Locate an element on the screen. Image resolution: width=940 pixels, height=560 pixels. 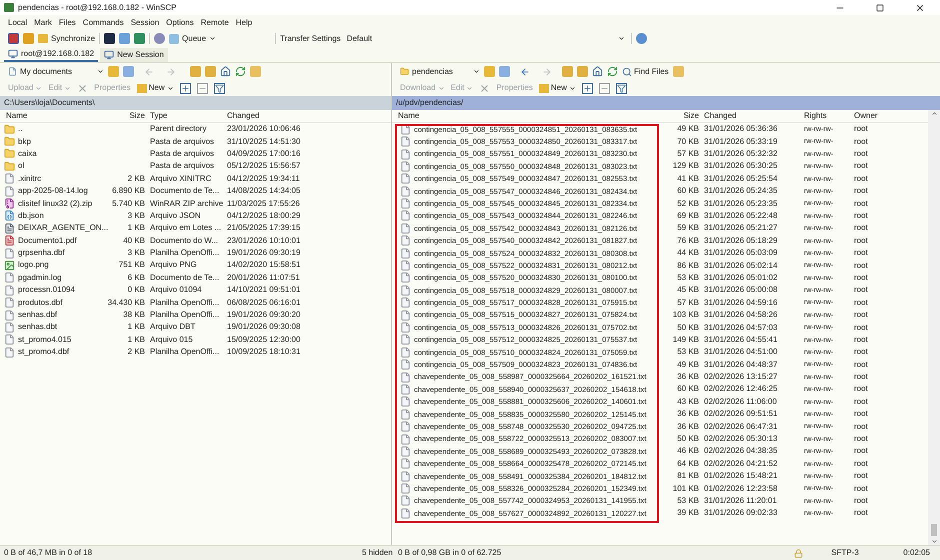
column-header: Owner is located at coordinates (877, 116).